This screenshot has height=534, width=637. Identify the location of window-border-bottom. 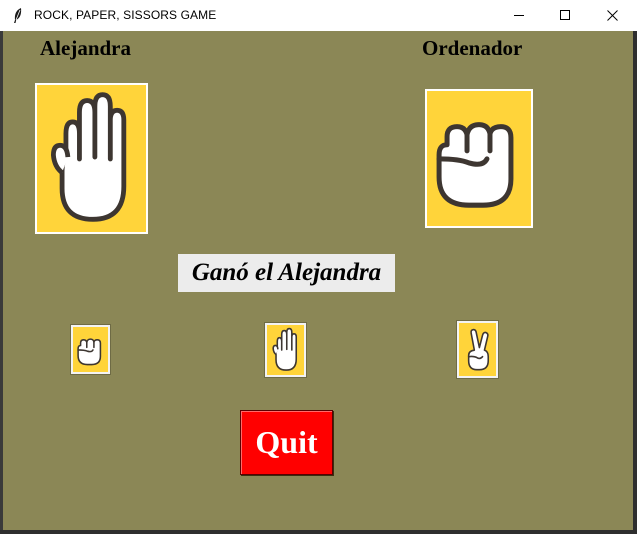
(318, 532).